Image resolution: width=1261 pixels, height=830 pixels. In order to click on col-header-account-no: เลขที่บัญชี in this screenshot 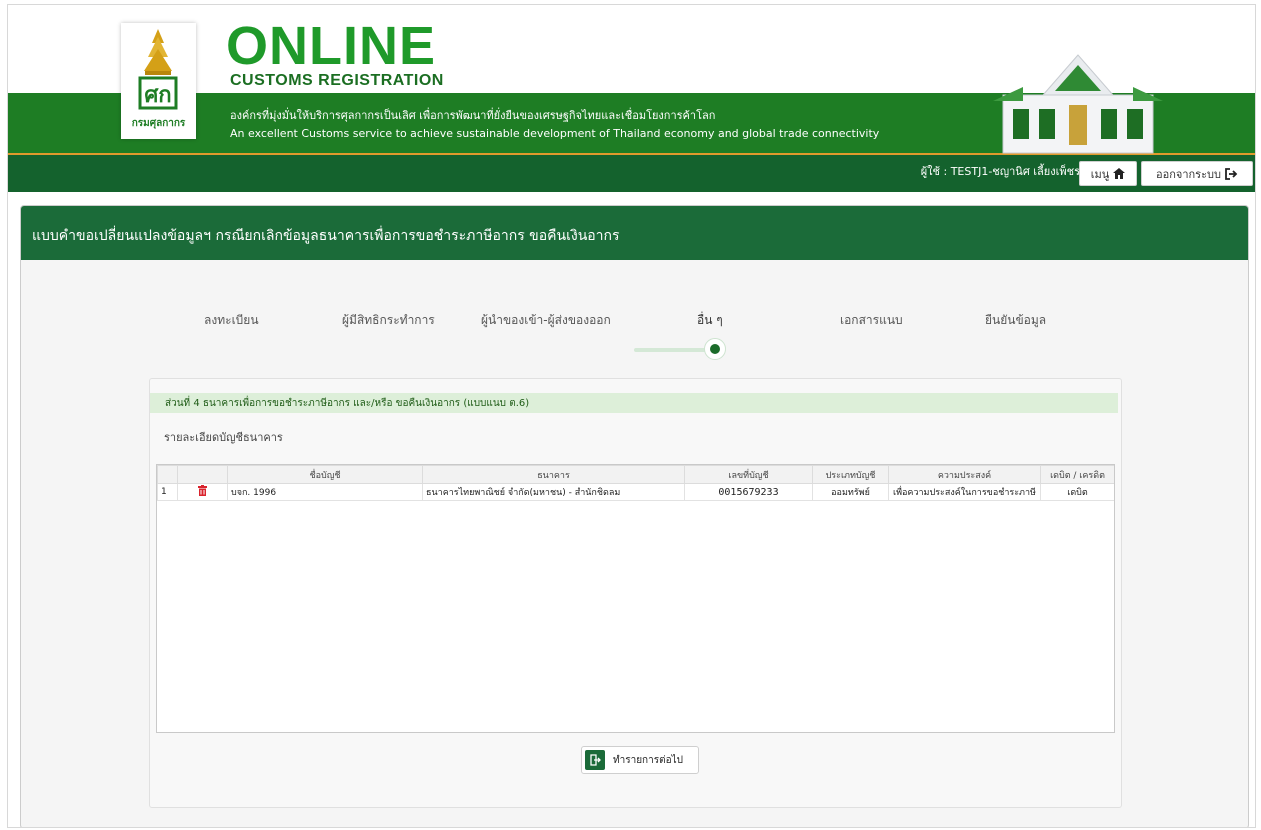, I will do `click(748, 474)`.